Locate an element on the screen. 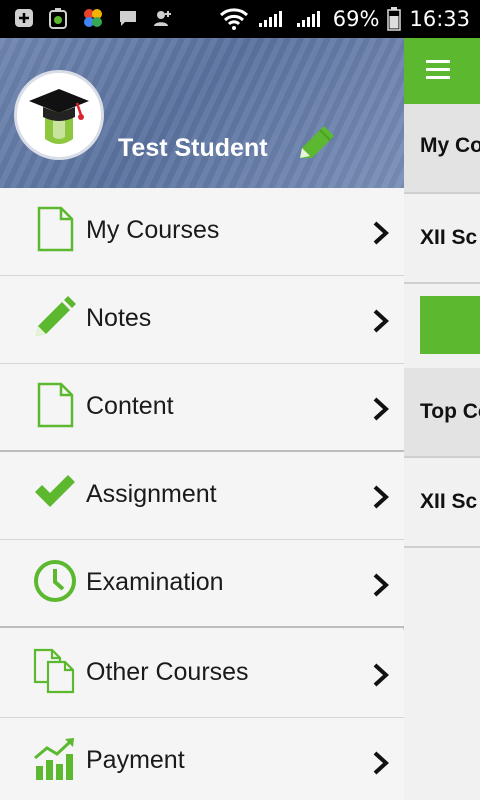  battery-icon is located at coordinates (394, 19).